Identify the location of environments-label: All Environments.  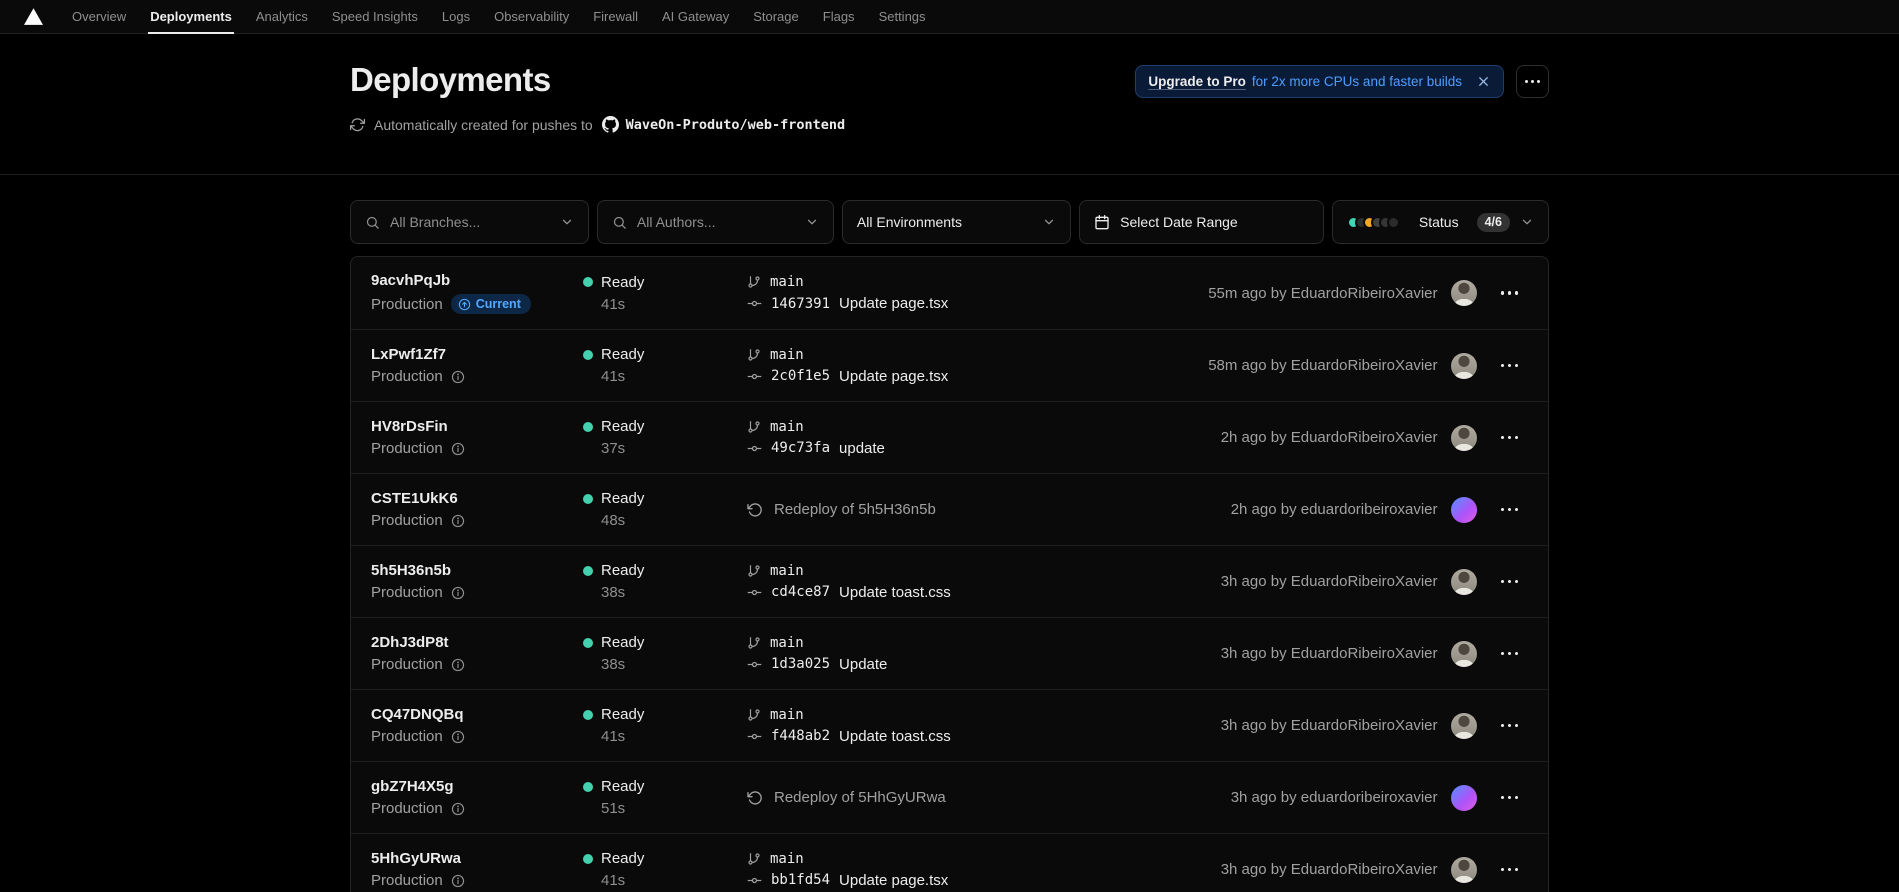
(909, 222).